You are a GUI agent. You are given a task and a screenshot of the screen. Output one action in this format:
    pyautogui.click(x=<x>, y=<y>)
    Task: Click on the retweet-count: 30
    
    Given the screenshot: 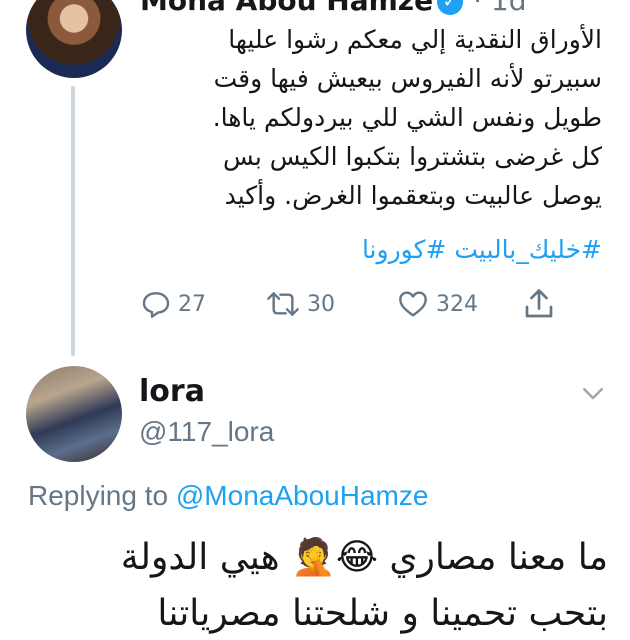 What is the action you would take?
    pyautogui.click(x=321, y=304)
    